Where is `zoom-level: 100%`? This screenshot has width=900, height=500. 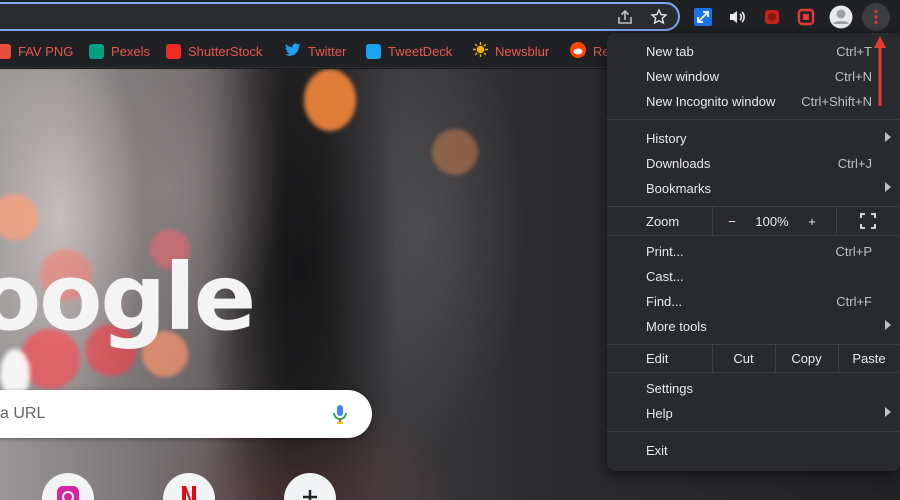 zoom-level: 100% is located at coordinates (772, 221).